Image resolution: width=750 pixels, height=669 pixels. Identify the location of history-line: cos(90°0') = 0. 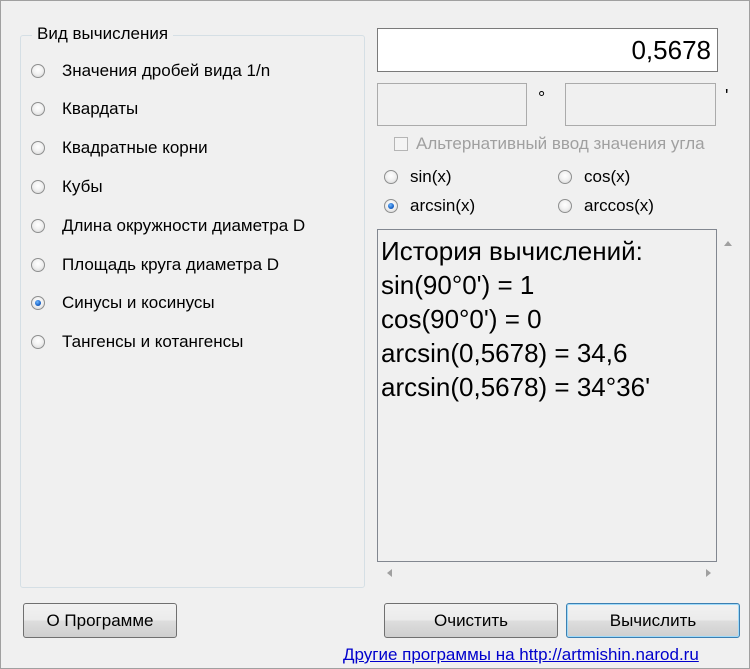
(461, 319).